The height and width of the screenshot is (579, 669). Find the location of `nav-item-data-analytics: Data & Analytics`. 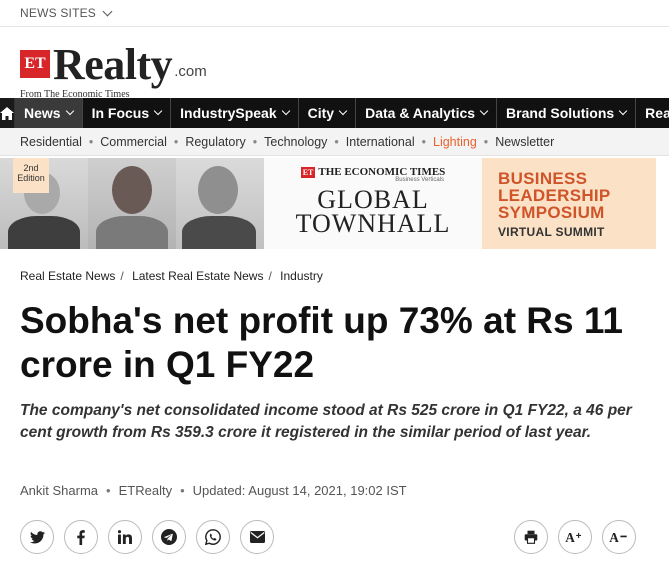

nav-item-data-analytics: Data & Analytics is located at coordinates (427, 113).